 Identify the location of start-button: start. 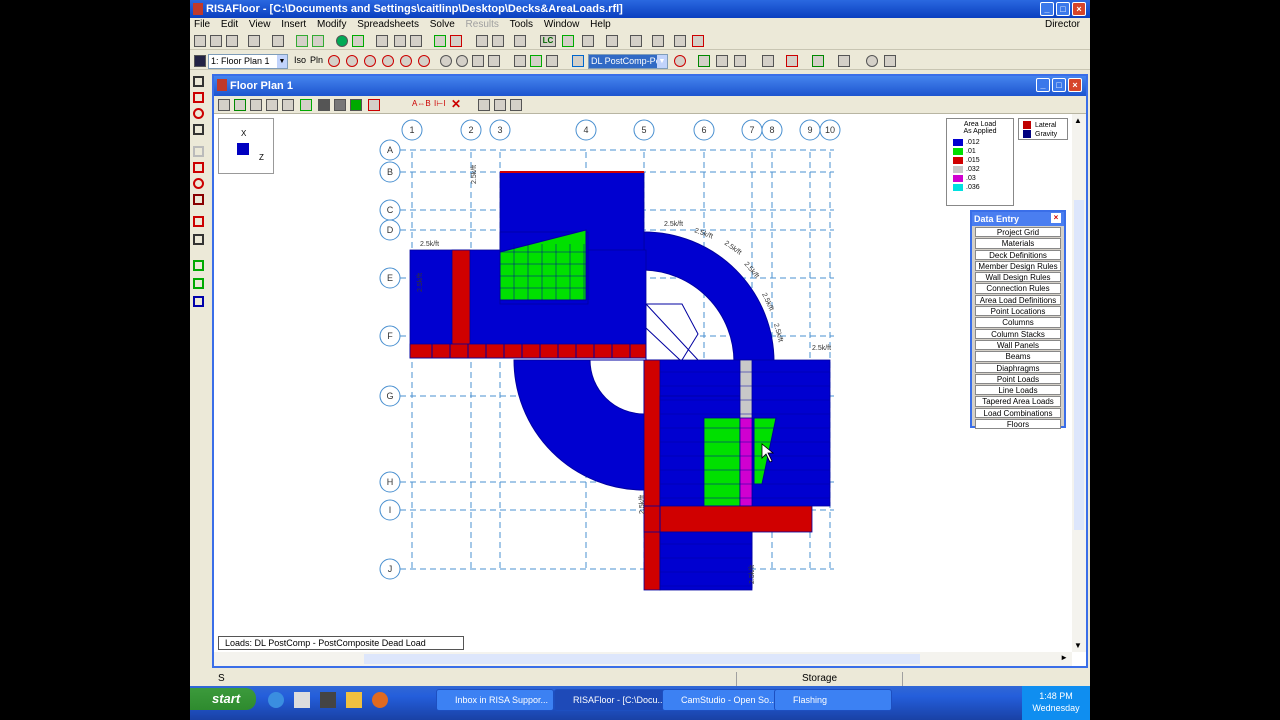
(223, 699).